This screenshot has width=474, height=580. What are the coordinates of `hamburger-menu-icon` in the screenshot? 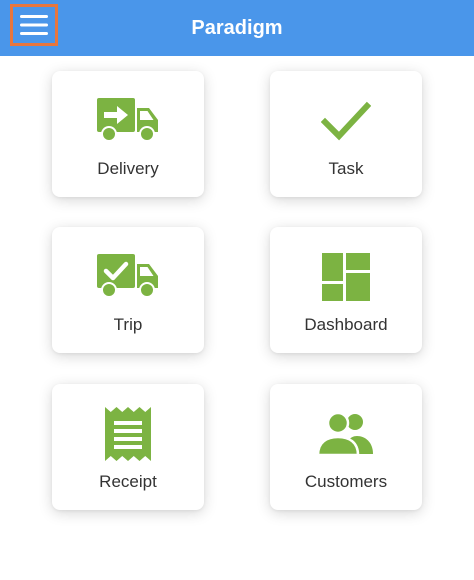 It's located at (34, 25).